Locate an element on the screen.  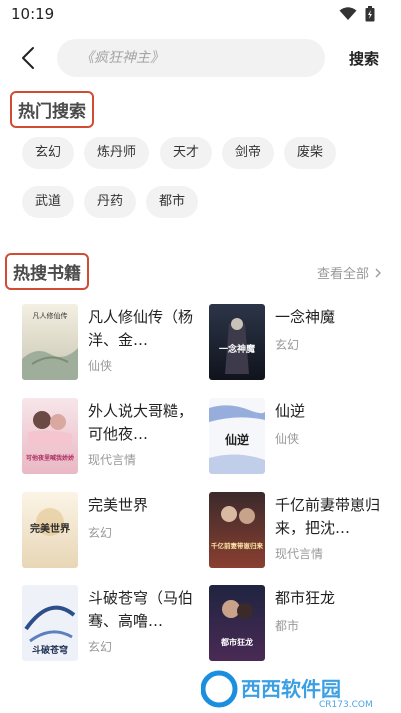
hot-search-tag: 废柴 is located at coordinates (310, 153).